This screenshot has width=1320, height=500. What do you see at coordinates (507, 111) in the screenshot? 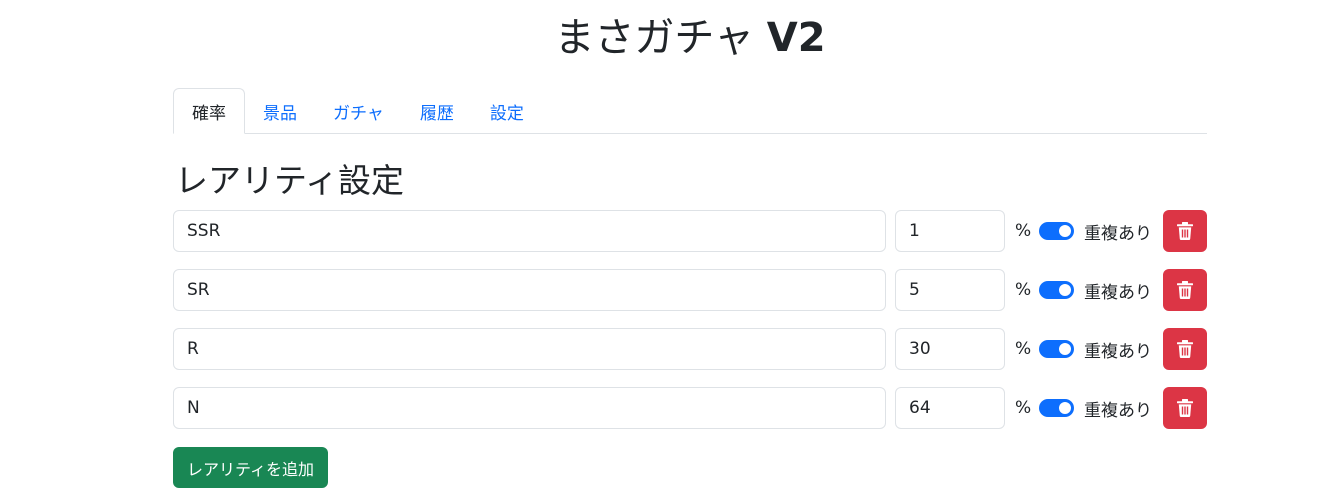
I see `tab-settings: 設定` at bounding box center [507, 111].